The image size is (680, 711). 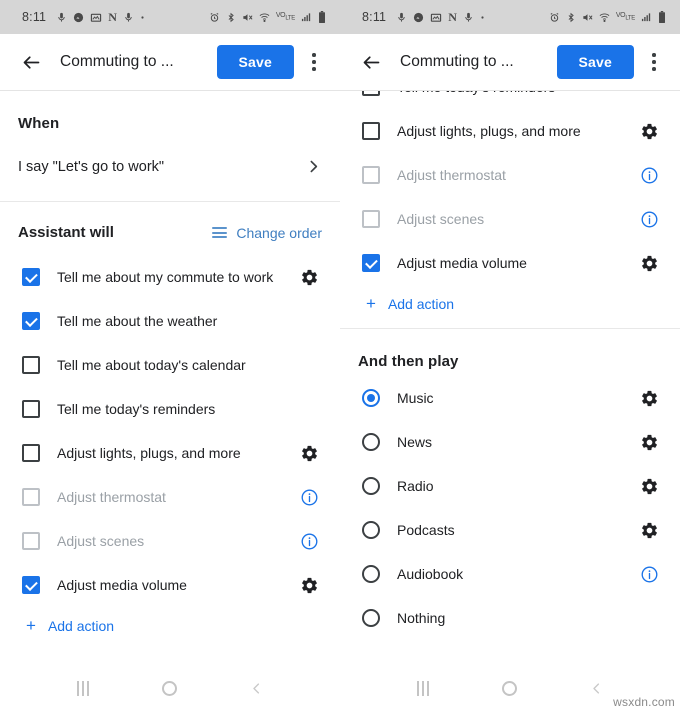 I want to click on list-item: Radio, so click(x=510, y=486).